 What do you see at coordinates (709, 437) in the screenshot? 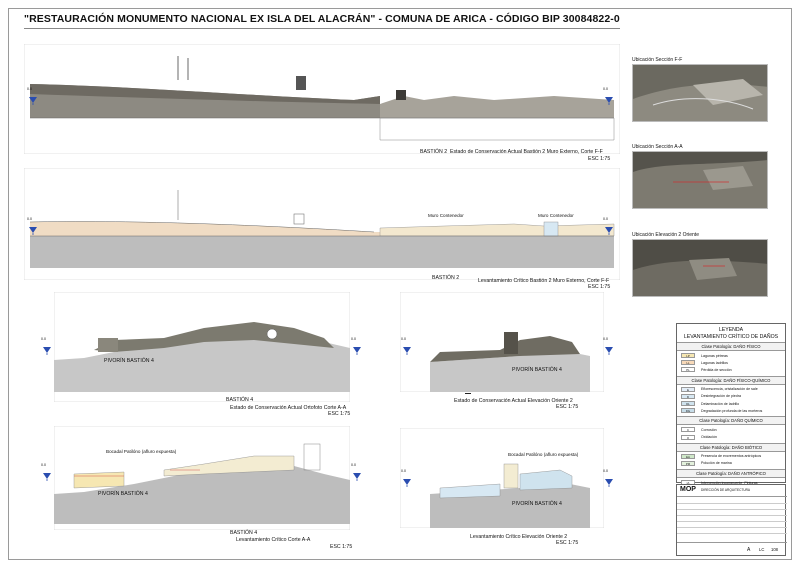
I see `legend-row-label: Oxidación` at bounding box center [709, 437].